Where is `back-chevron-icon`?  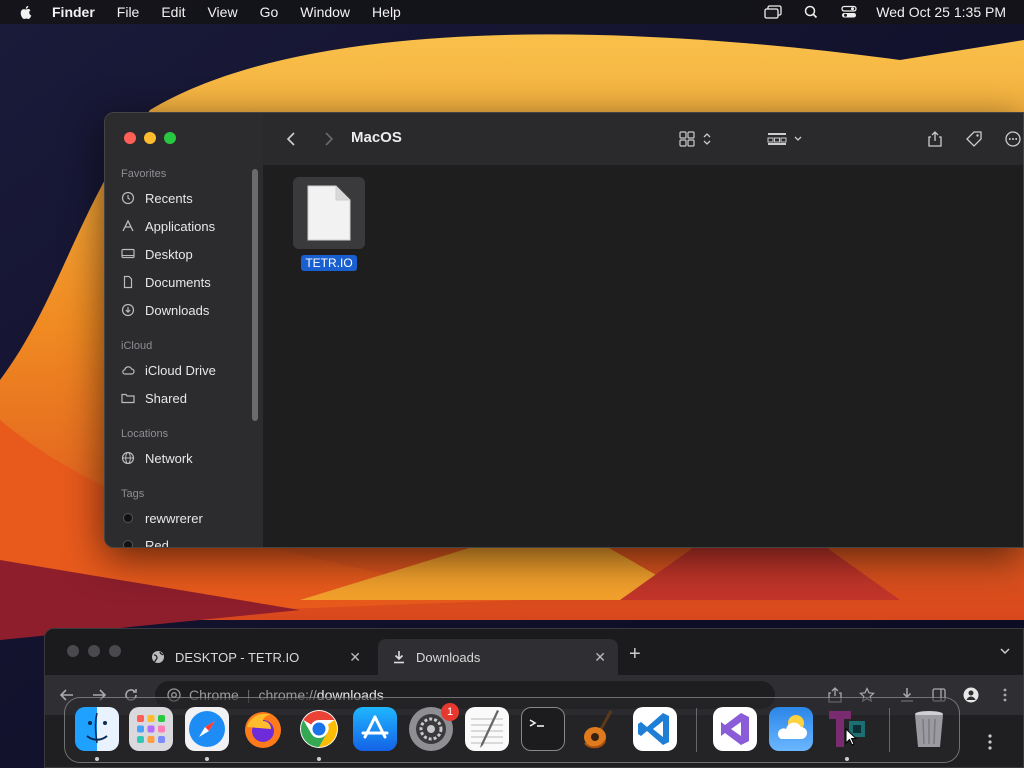 back-chevron-icon is located at coordinates (292, 139).